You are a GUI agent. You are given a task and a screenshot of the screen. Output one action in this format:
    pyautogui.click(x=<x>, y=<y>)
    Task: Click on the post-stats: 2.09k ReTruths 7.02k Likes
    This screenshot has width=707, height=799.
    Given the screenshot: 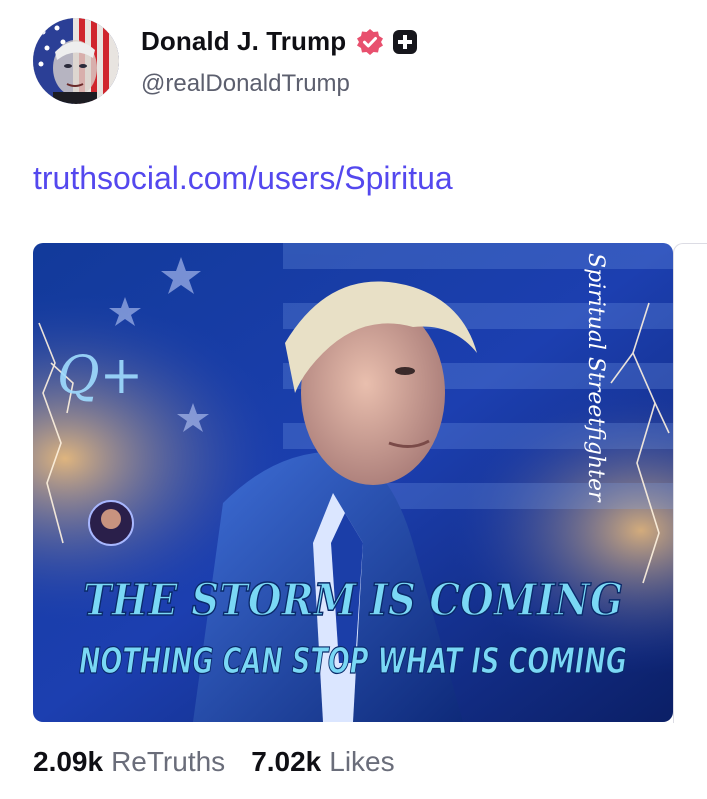 What is the action you would take?
    pyautogui.click(x=214, y=762)
    